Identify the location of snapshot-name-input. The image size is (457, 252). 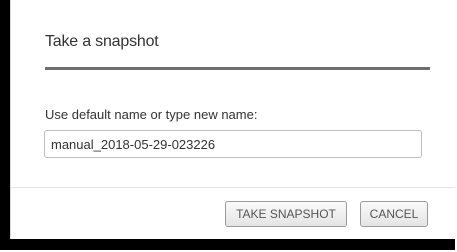
(233, 144).